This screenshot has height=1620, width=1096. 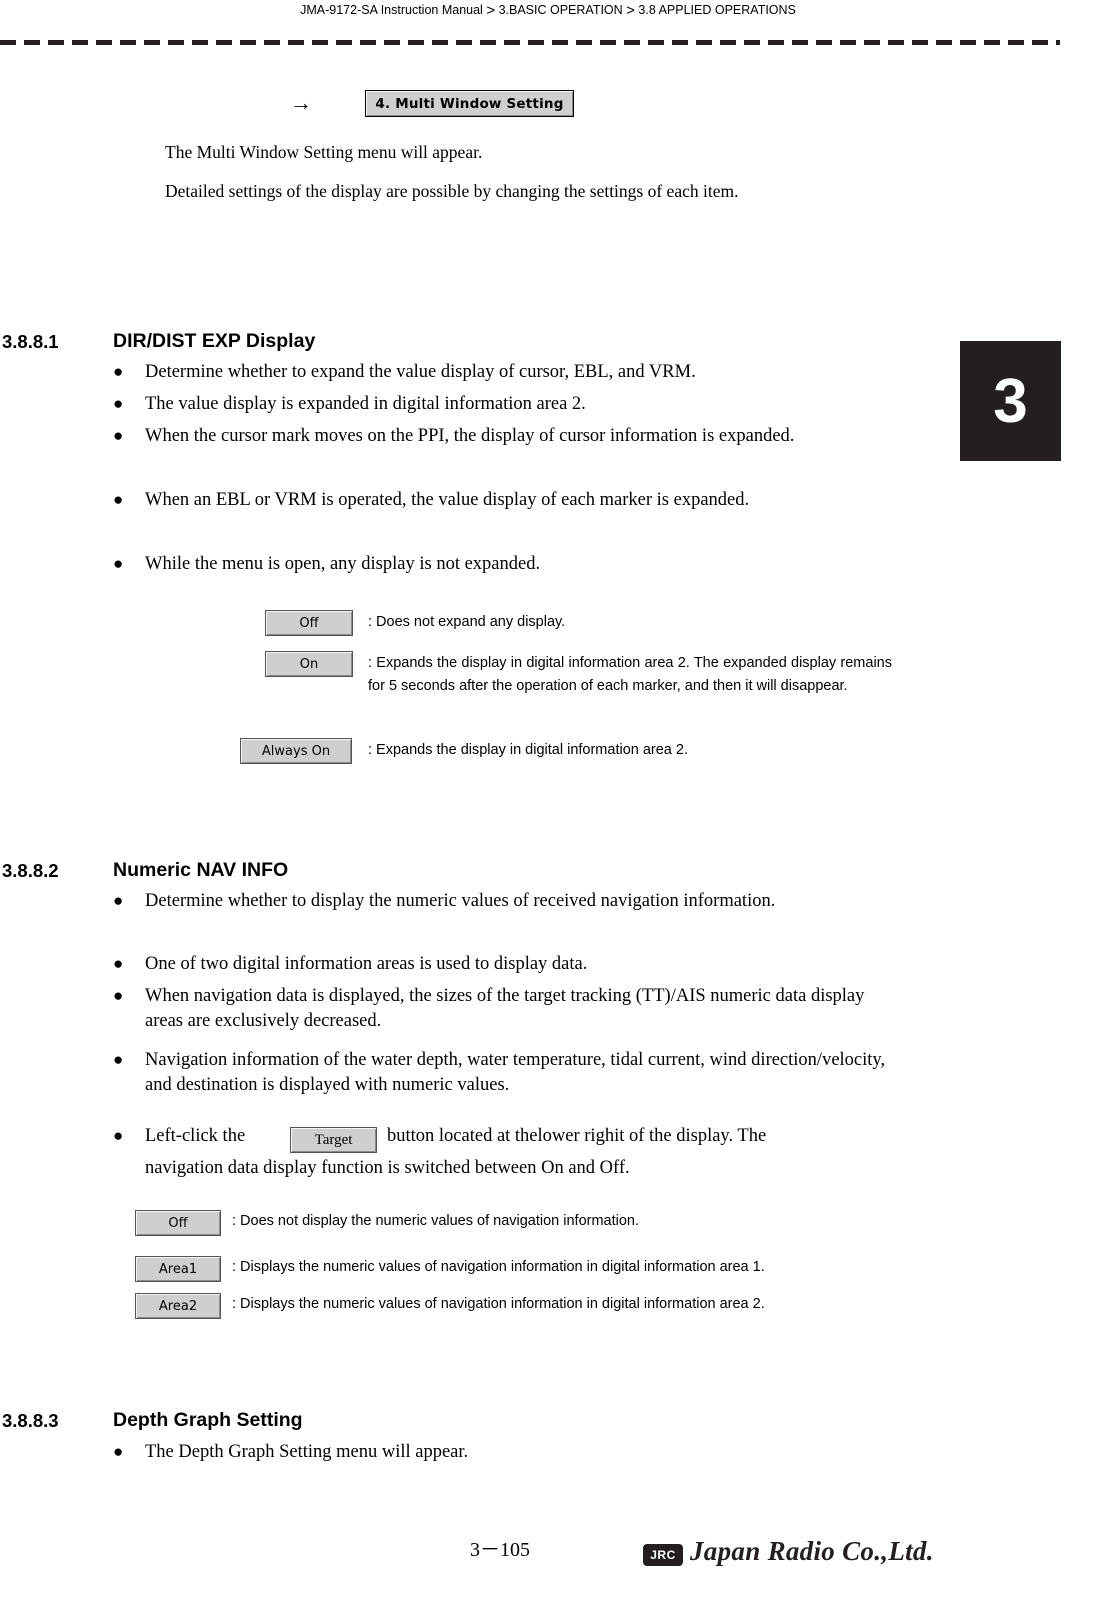 What do you see at coordinates (391, 10) in the screenshot?
I see `breadcrumb-manual: JMA-9172-SA Instruction Manual` at bounding box center [391, 10].